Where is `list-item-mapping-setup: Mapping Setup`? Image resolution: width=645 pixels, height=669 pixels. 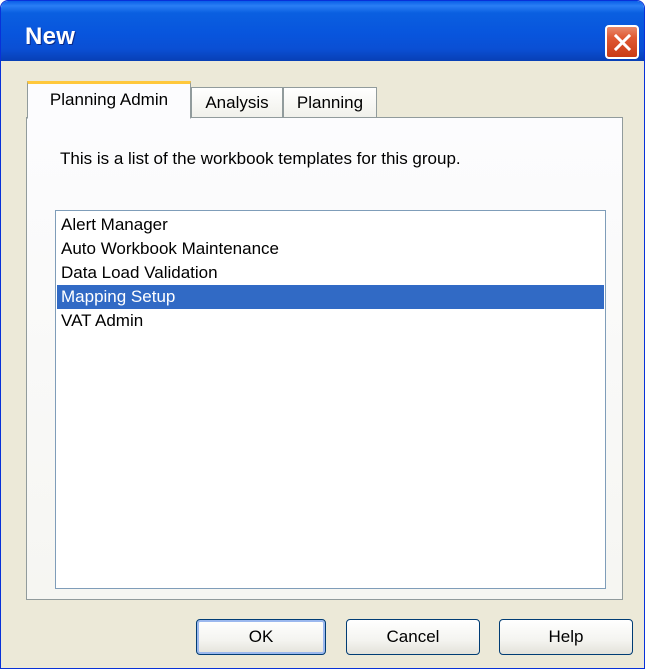
list-item-mapping-setup: Mapping Setup is located at coordinates (330, 297).